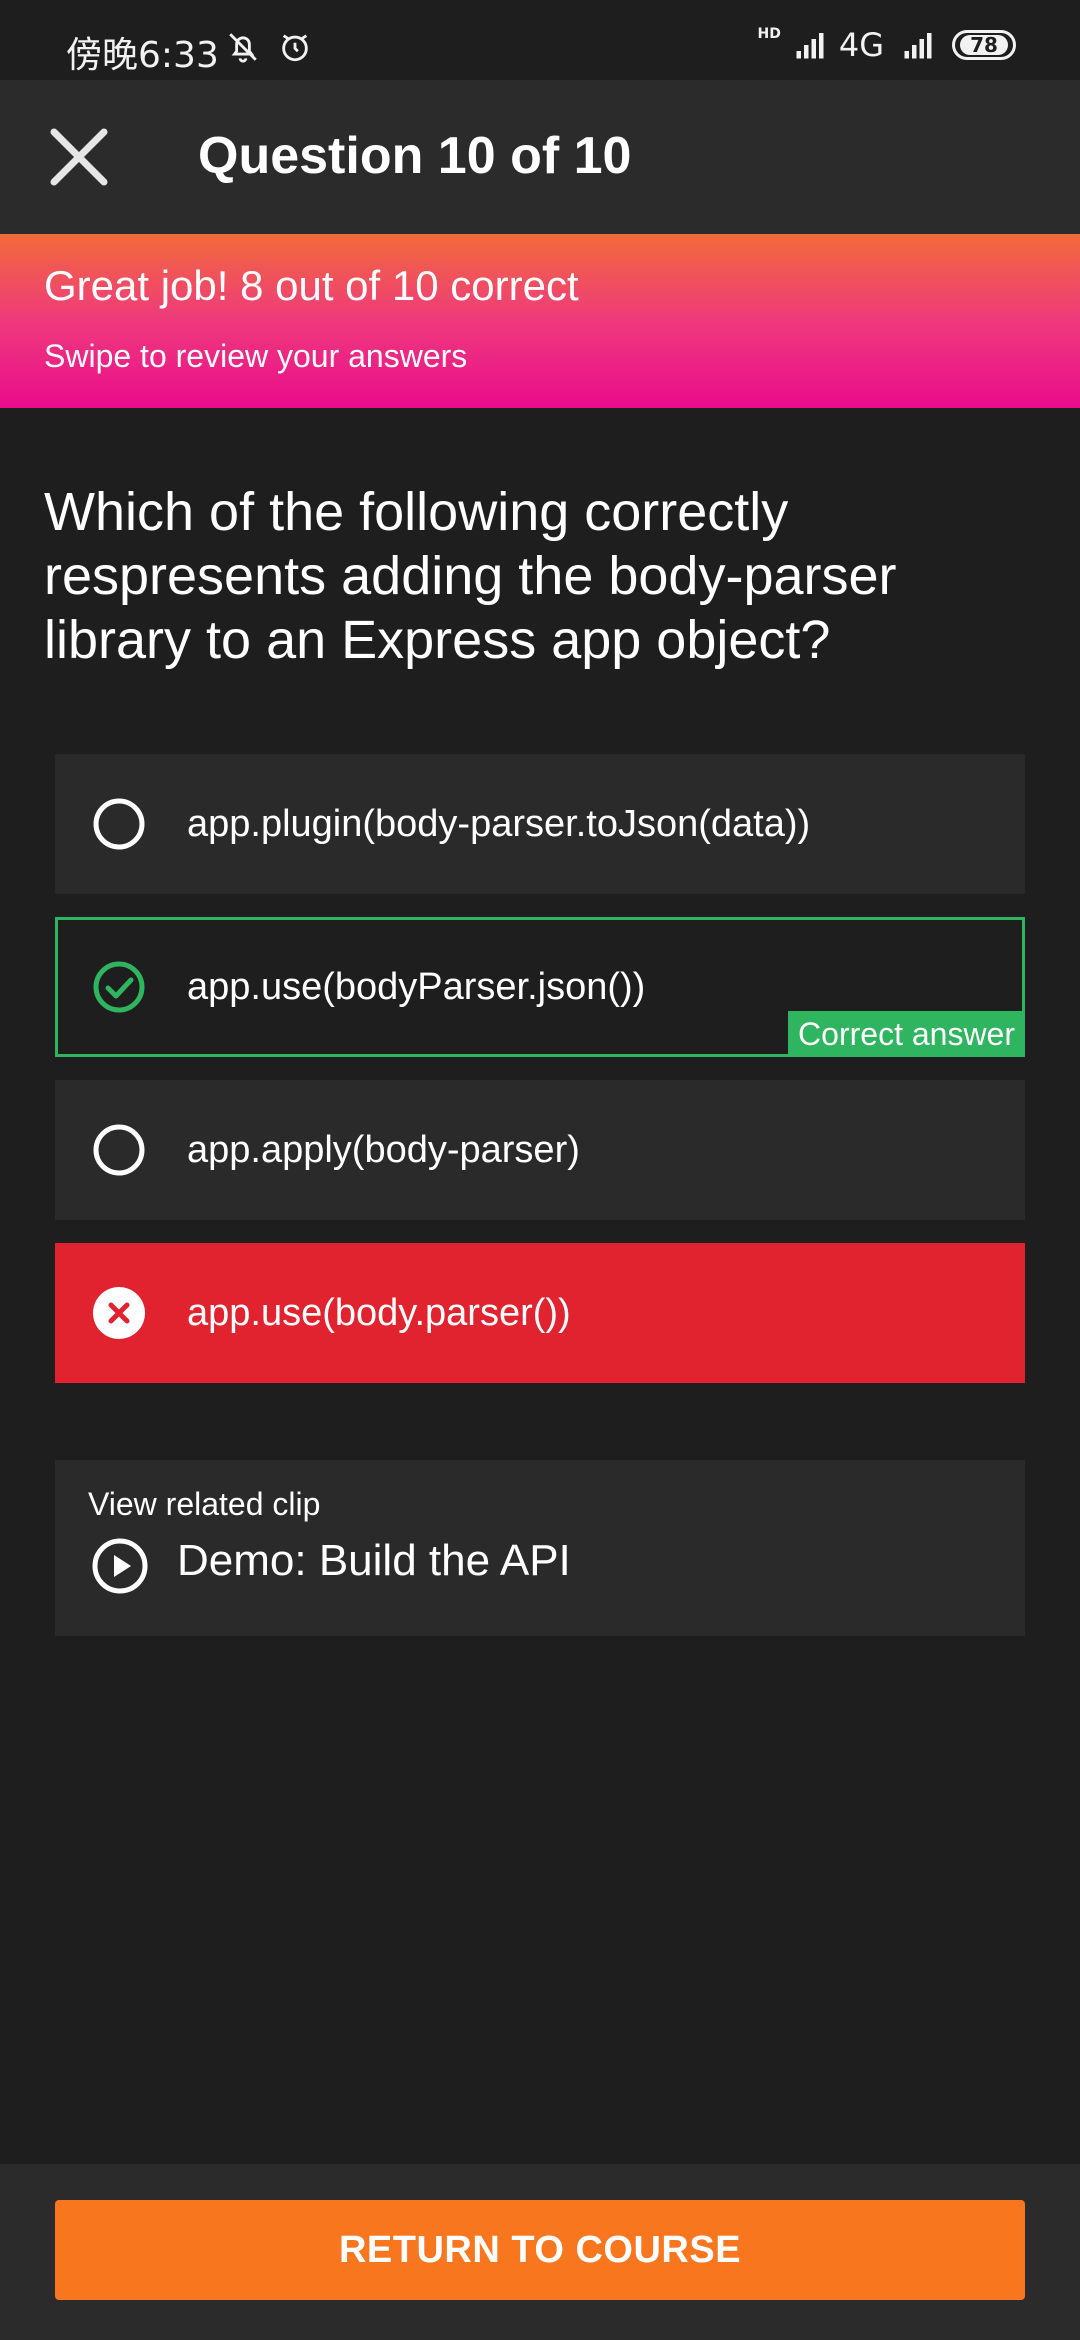 Image resolution: width=1080 pixels, height=2340 pixels. I want to click on return-to-course-button: RETURN TO COURSE, so click(540, 2250).